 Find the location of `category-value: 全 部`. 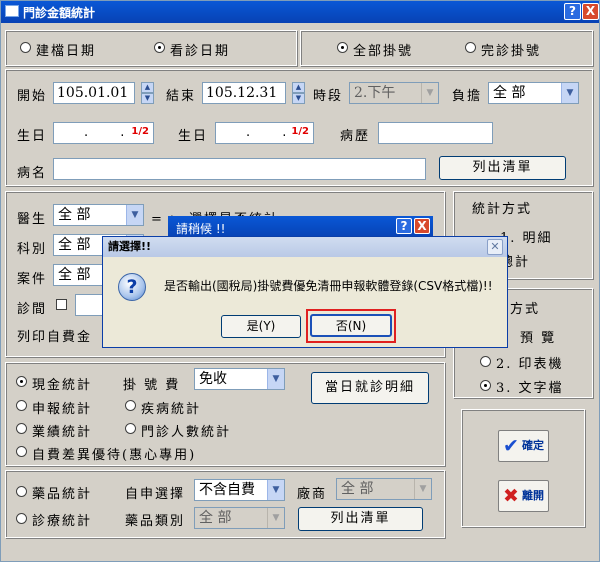

category-value: 全 部 is located at coordinates (215, 518).